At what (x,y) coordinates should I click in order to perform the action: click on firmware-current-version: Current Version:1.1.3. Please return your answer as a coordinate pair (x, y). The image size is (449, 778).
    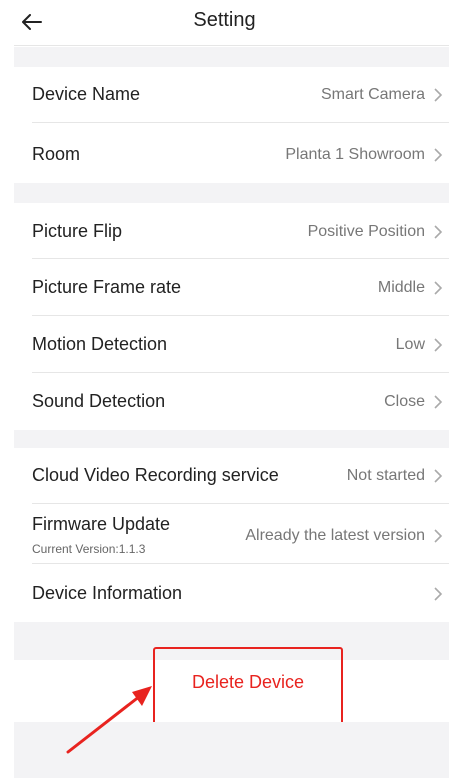
    Looking at the image, I should click on (89, 549).